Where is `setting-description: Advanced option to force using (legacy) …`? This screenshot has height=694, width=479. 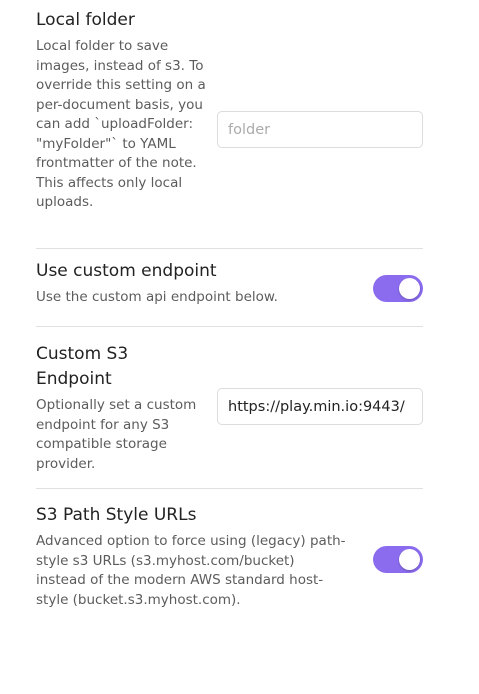 setting-description: Advanced option to force using (legacy) … is located at coordinates (191, 570).